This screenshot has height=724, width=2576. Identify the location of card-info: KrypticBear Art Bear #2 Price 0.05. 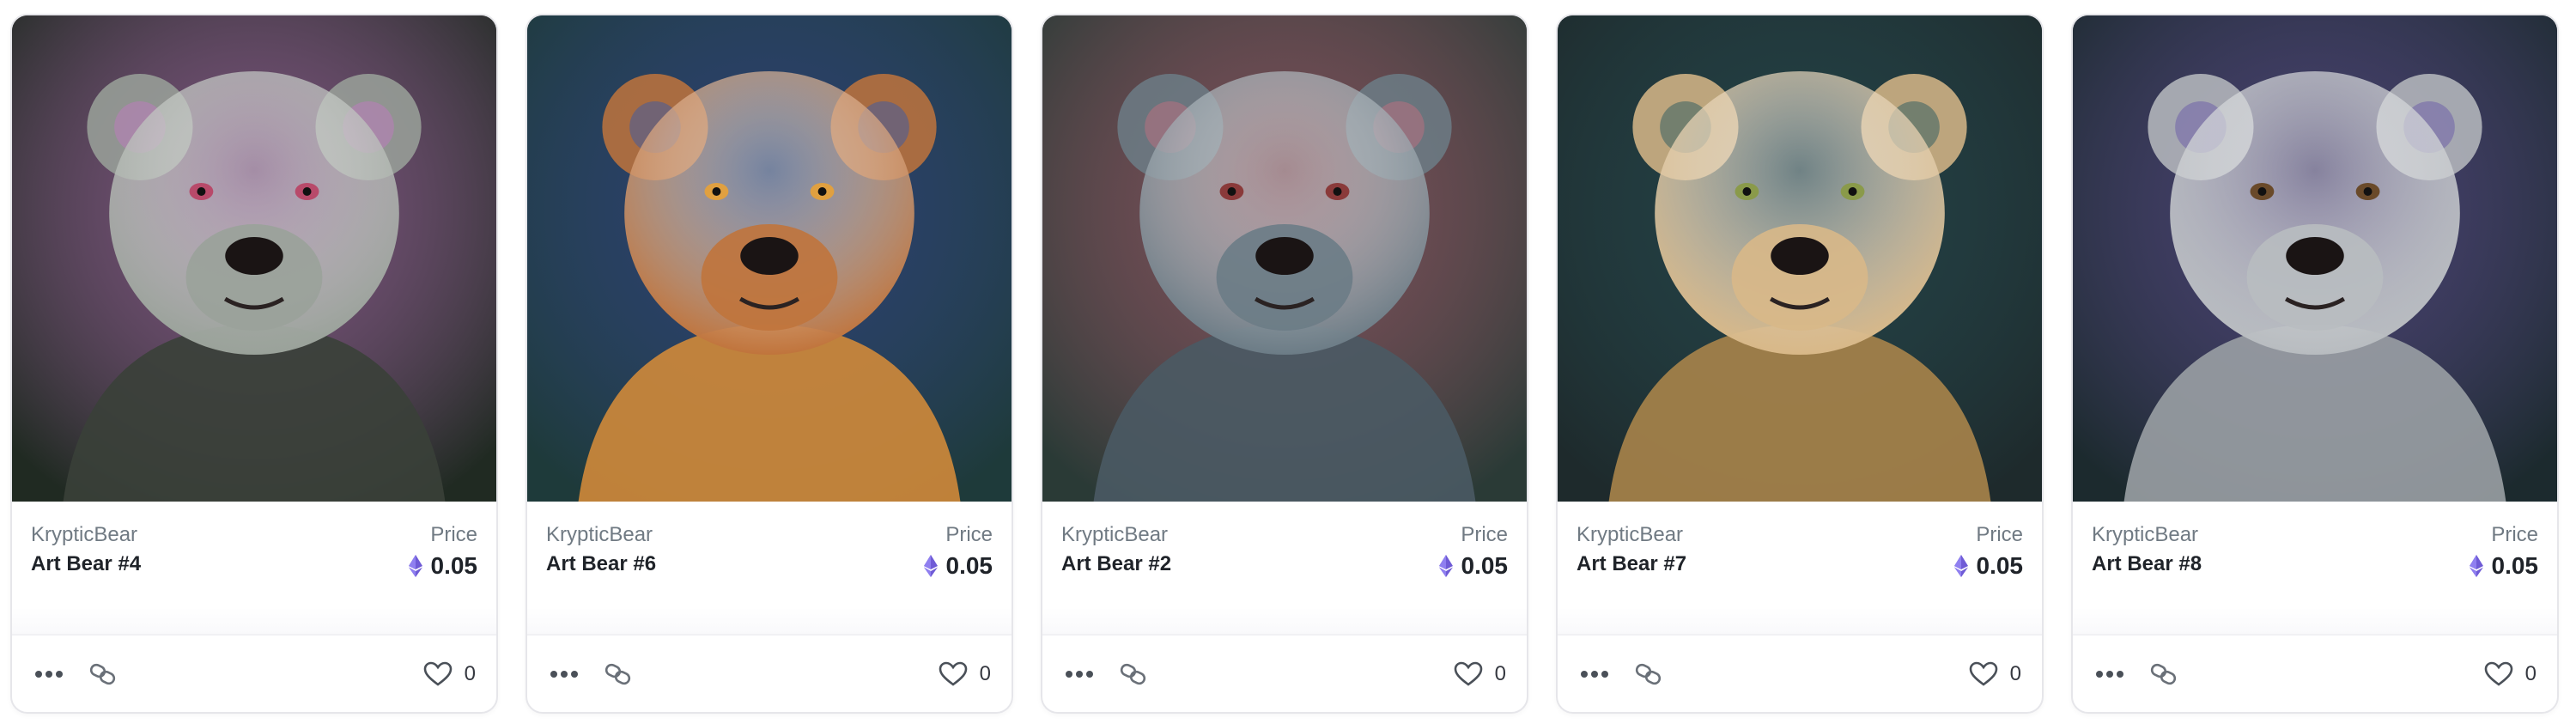
(1284, 569).